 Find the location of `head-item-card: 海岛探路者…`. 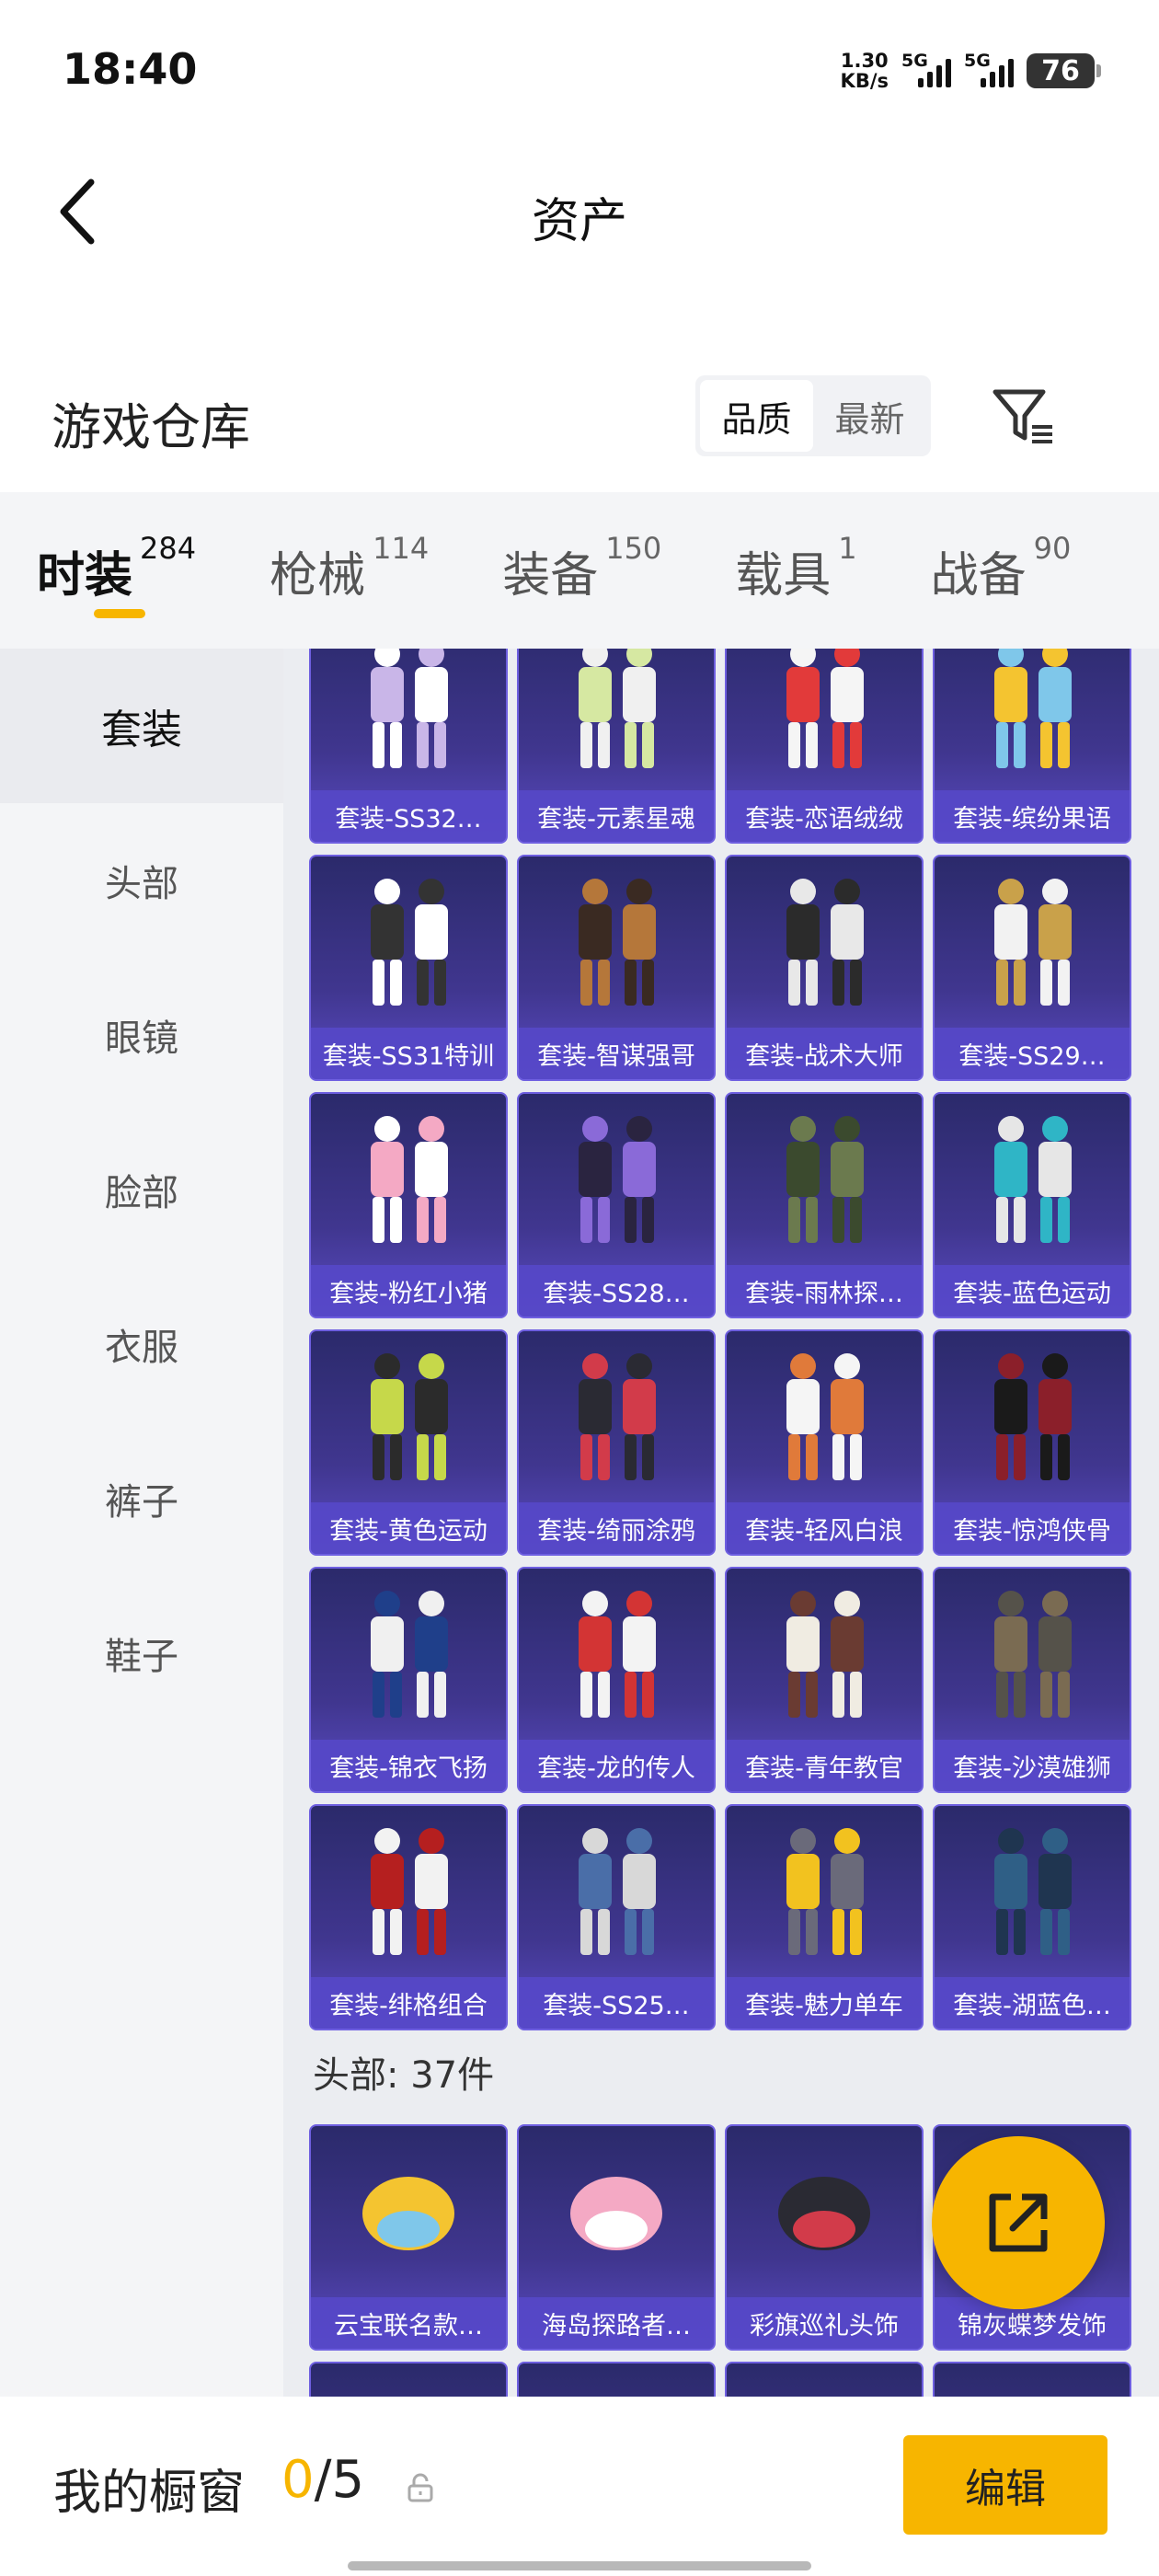

head-item-card: 海岛探路者… is located at coordinates (616, 2237).